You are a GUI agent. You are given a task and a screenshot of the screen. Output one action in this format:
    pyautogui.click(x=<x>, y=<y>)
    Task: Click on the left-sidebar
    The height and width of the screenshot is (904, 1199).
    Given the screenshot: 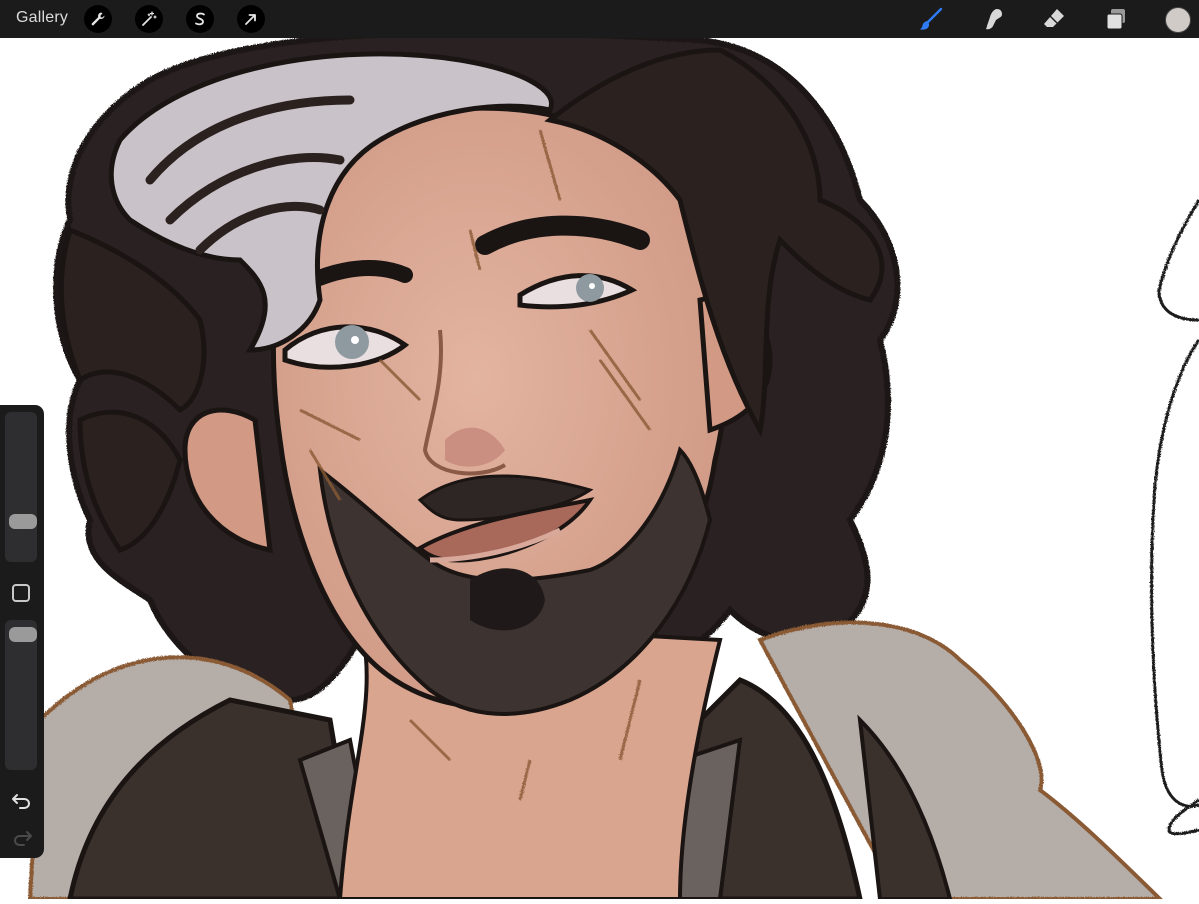 What is the action you would take?
    pyautogui.click(x=22, y=631)
    